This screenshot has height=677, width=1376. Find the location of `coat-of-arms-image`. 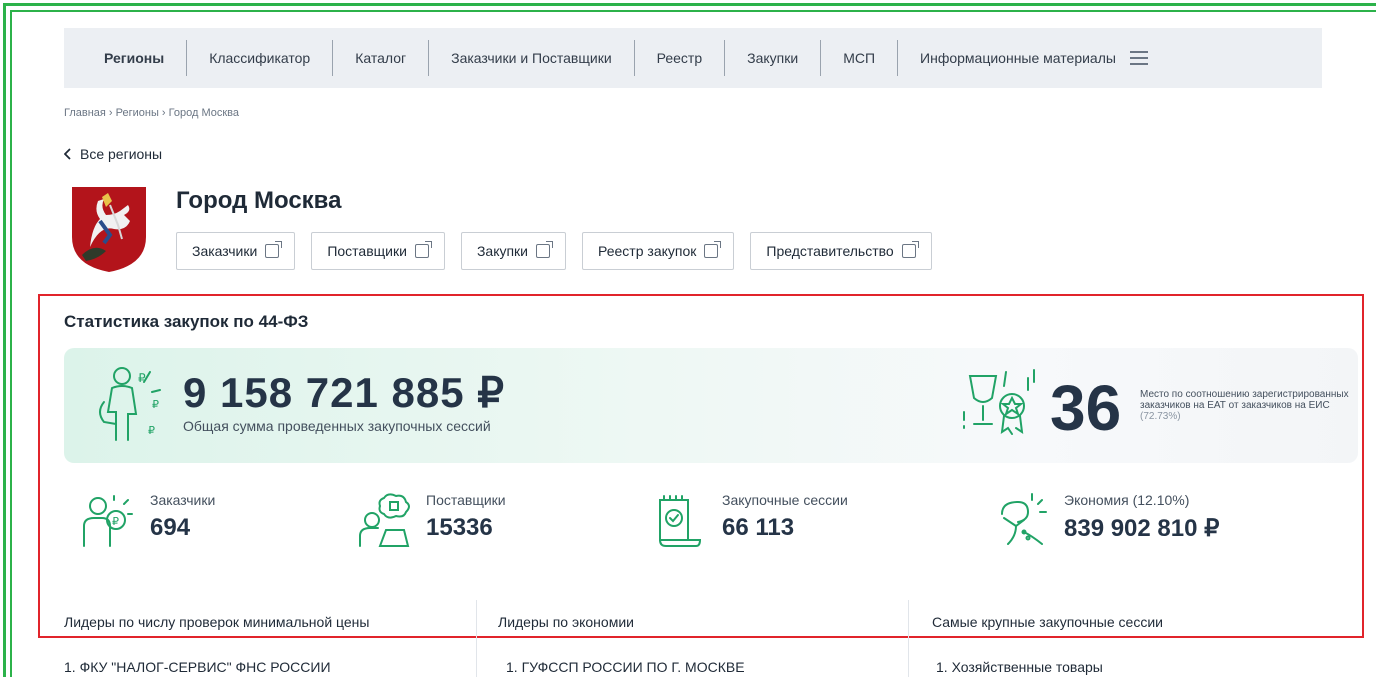

coat-of-arms-image is located at coordinates (109, 229).